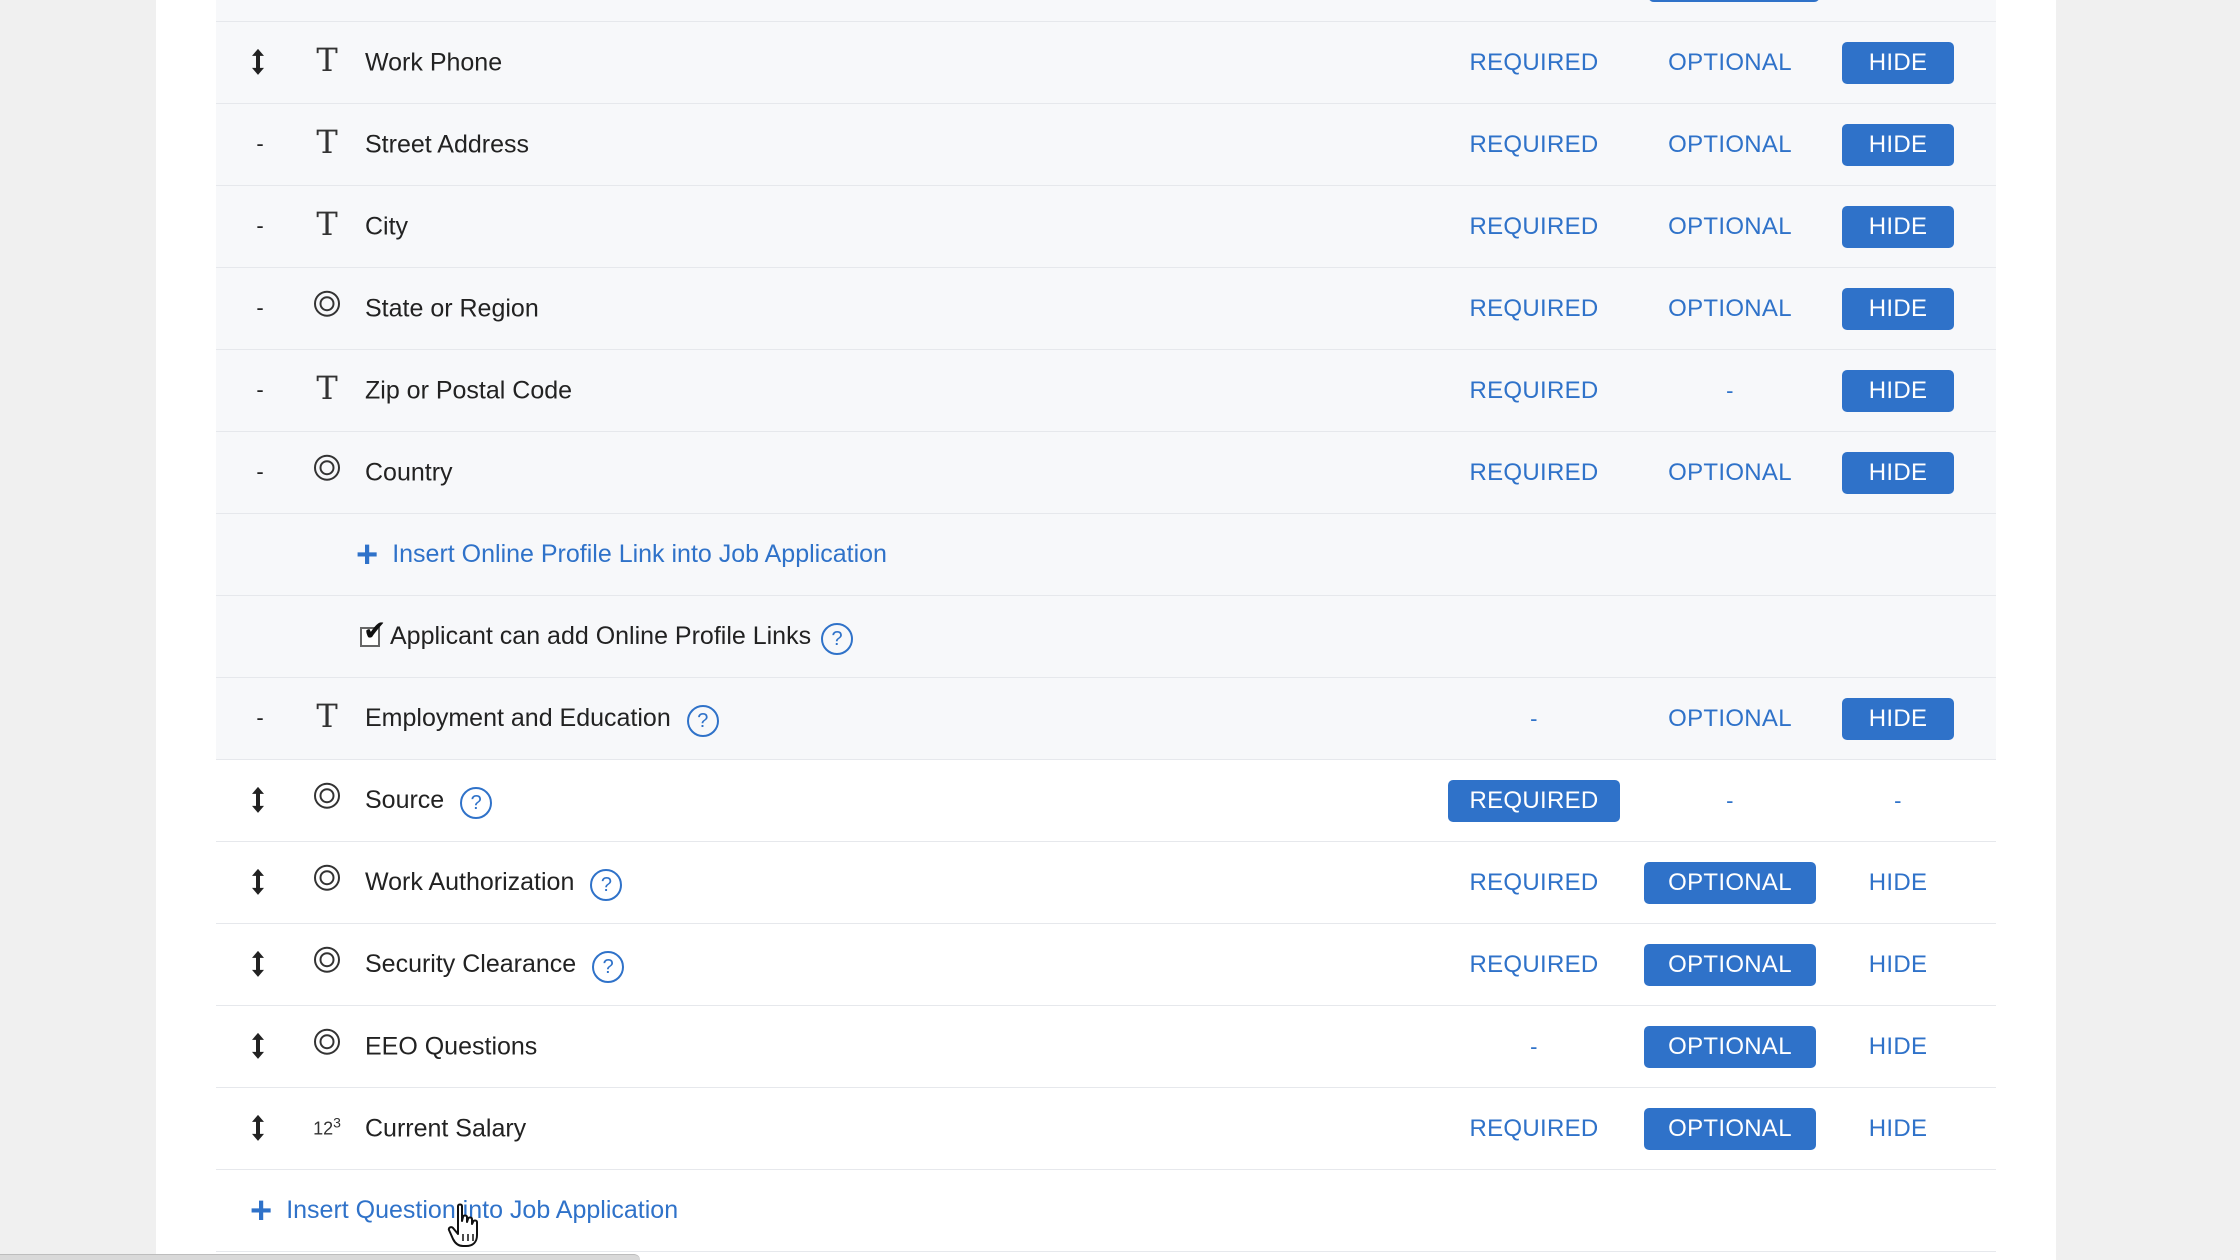  I want to click on previous-row-edge, so click(1106, 11).